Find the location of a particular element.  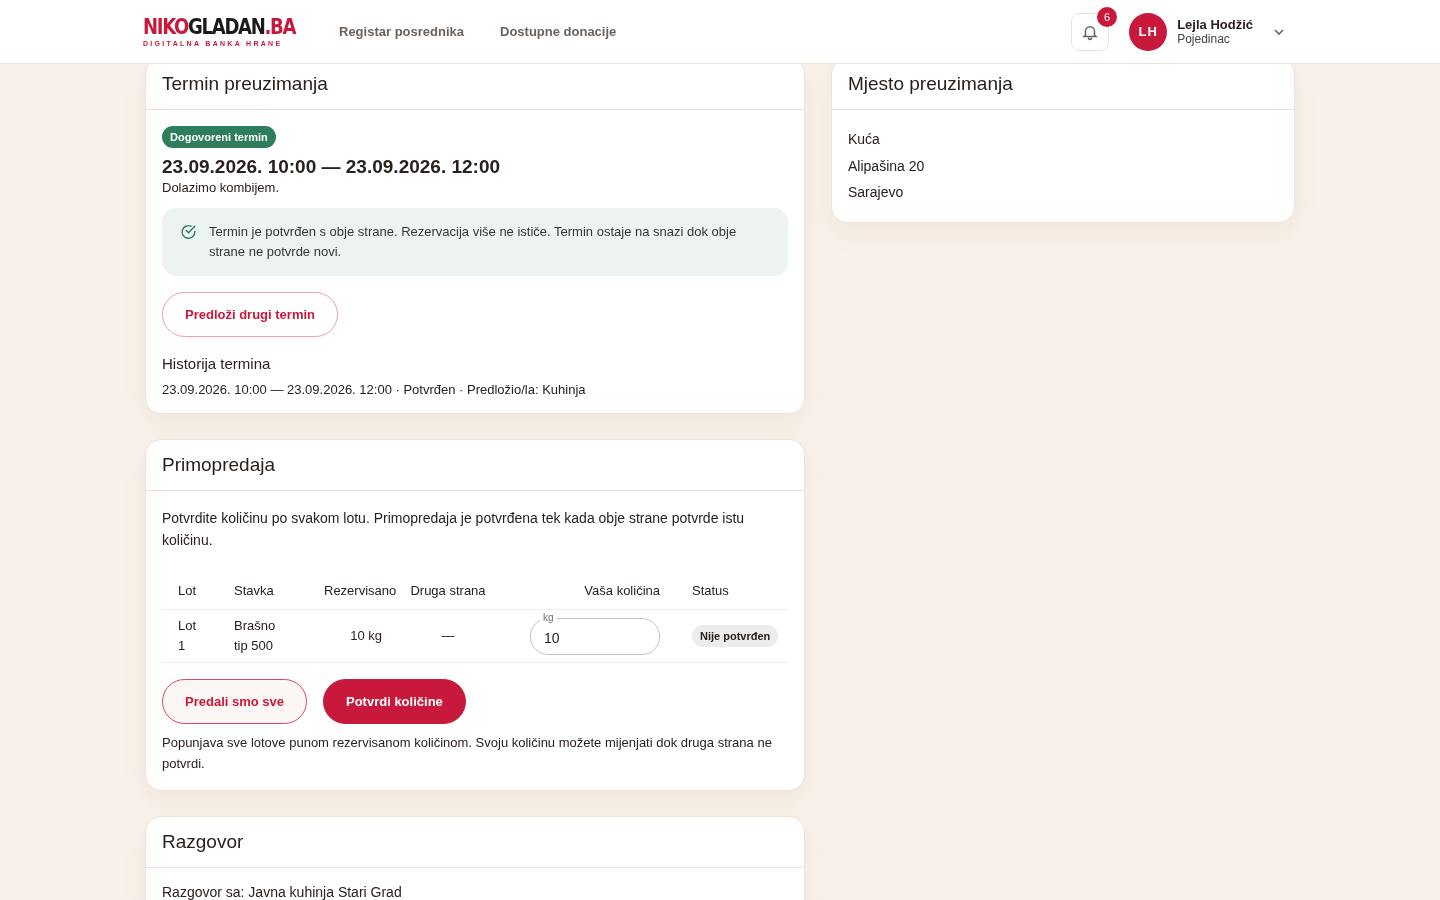

column-header: Vaša količina is located at coordinates (622, 590).